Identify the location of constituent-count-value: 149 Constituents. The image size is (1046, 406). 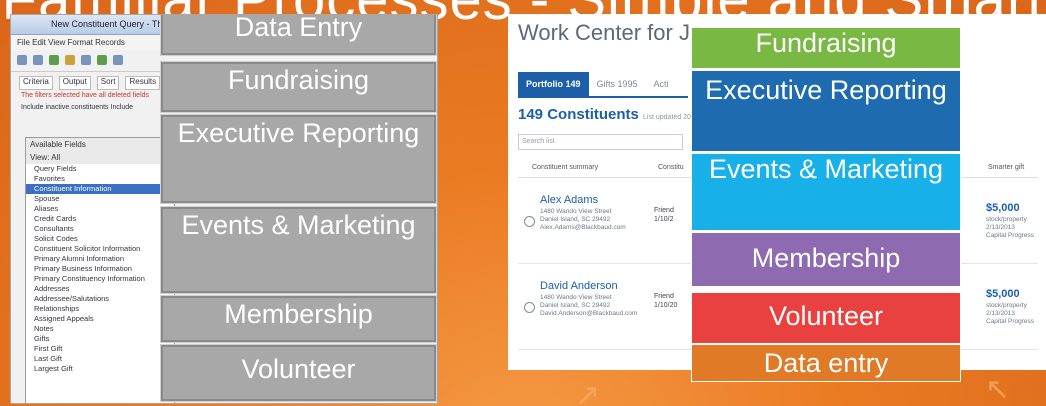
(578, 114).